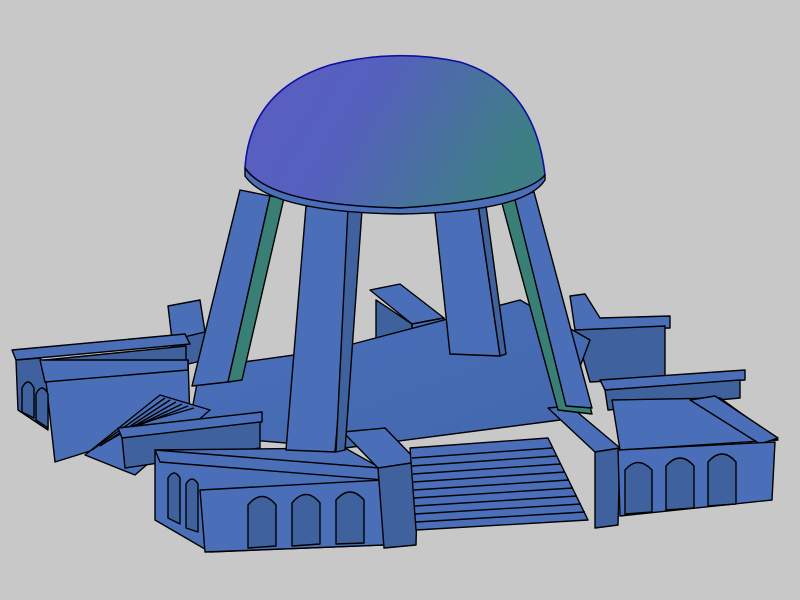  What do you see at coordinates (395, 134) in the screenshot?
I see `dome` at bounding box center [395, 134].